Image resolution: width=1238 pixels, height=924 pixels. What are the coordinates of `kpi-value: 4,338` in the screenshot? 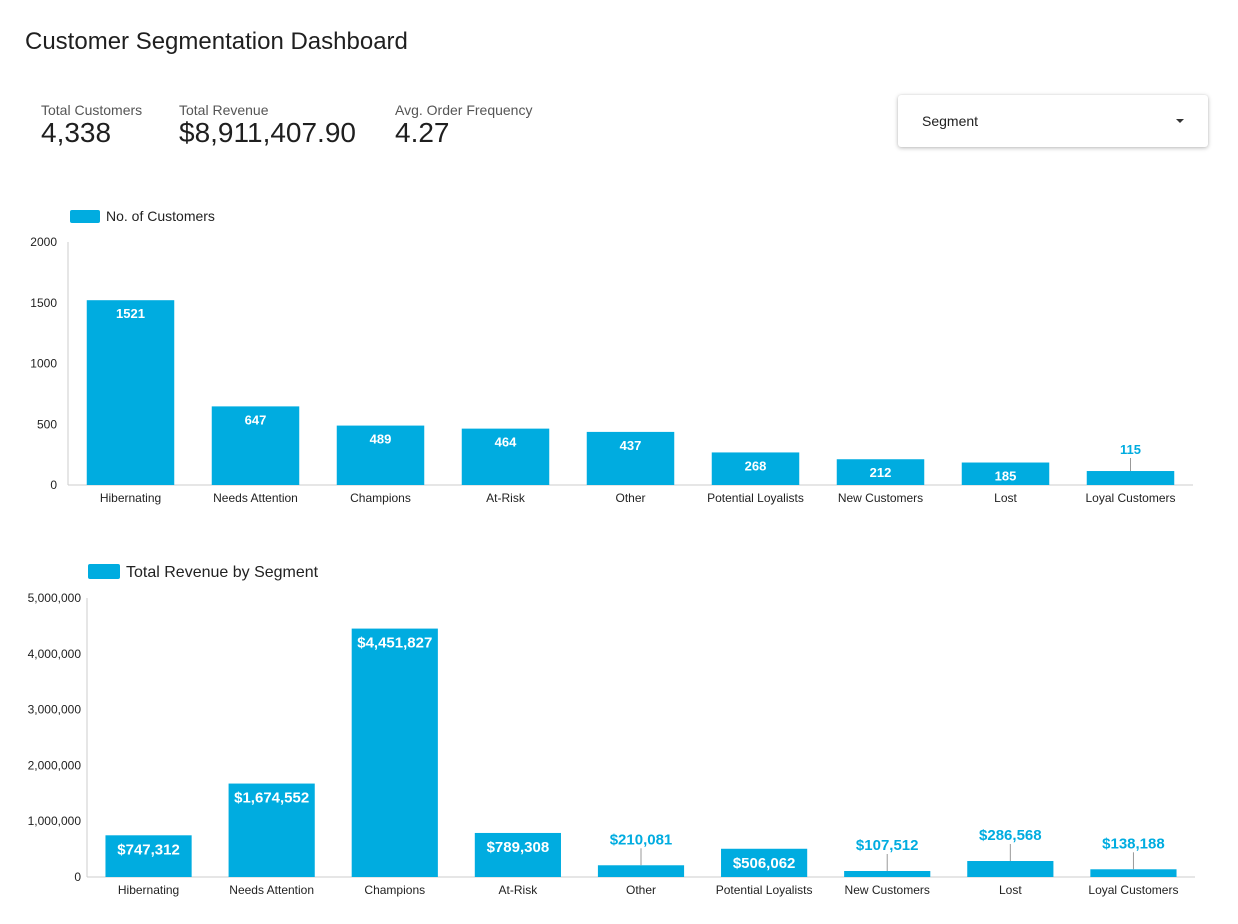 It's located at (76, 132).